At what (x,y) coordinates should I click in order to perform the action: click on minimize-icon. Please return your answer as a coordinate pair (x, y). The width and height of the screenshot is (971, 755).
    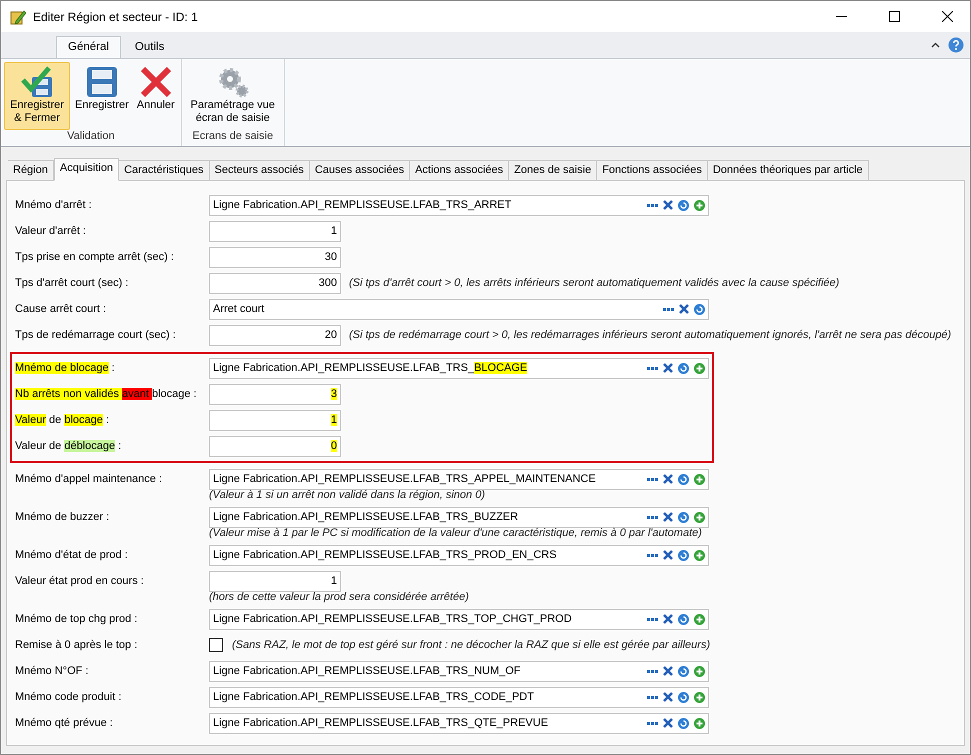
    Looking at the image, I should click on (841, 17).